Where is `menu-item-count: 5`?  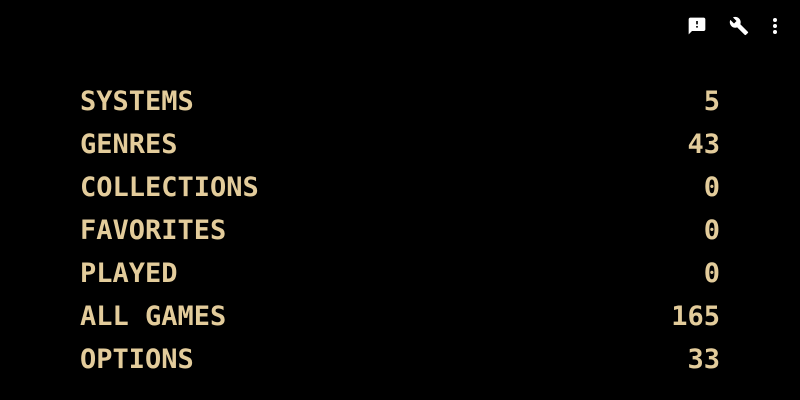 menu-item-count: 5 is located at coordinates (711, 101).